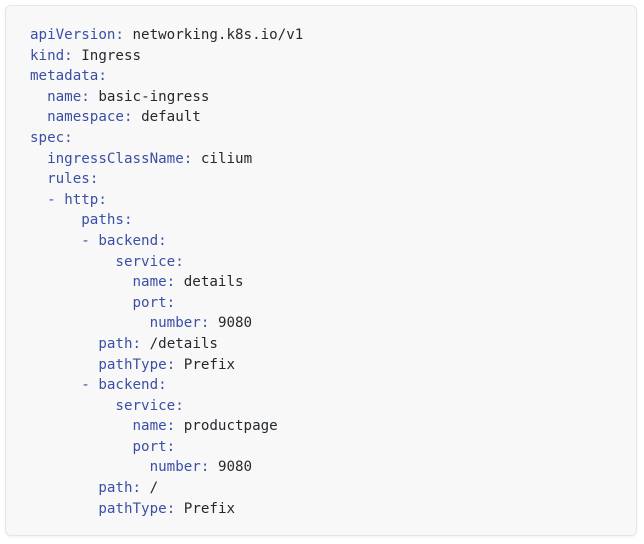 Image resolution: width=644 pixels, height=544 pixels. I want to click on yaml-value: /details, so click(183, 343).